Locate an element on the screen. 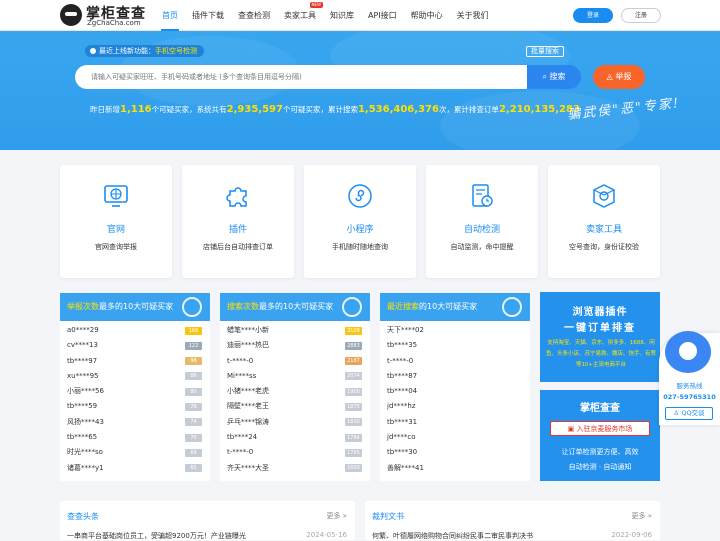 Image resolution: width=720 pixels, height=541 pixels. register-button: 注册 is located at coordinates (641, 15).